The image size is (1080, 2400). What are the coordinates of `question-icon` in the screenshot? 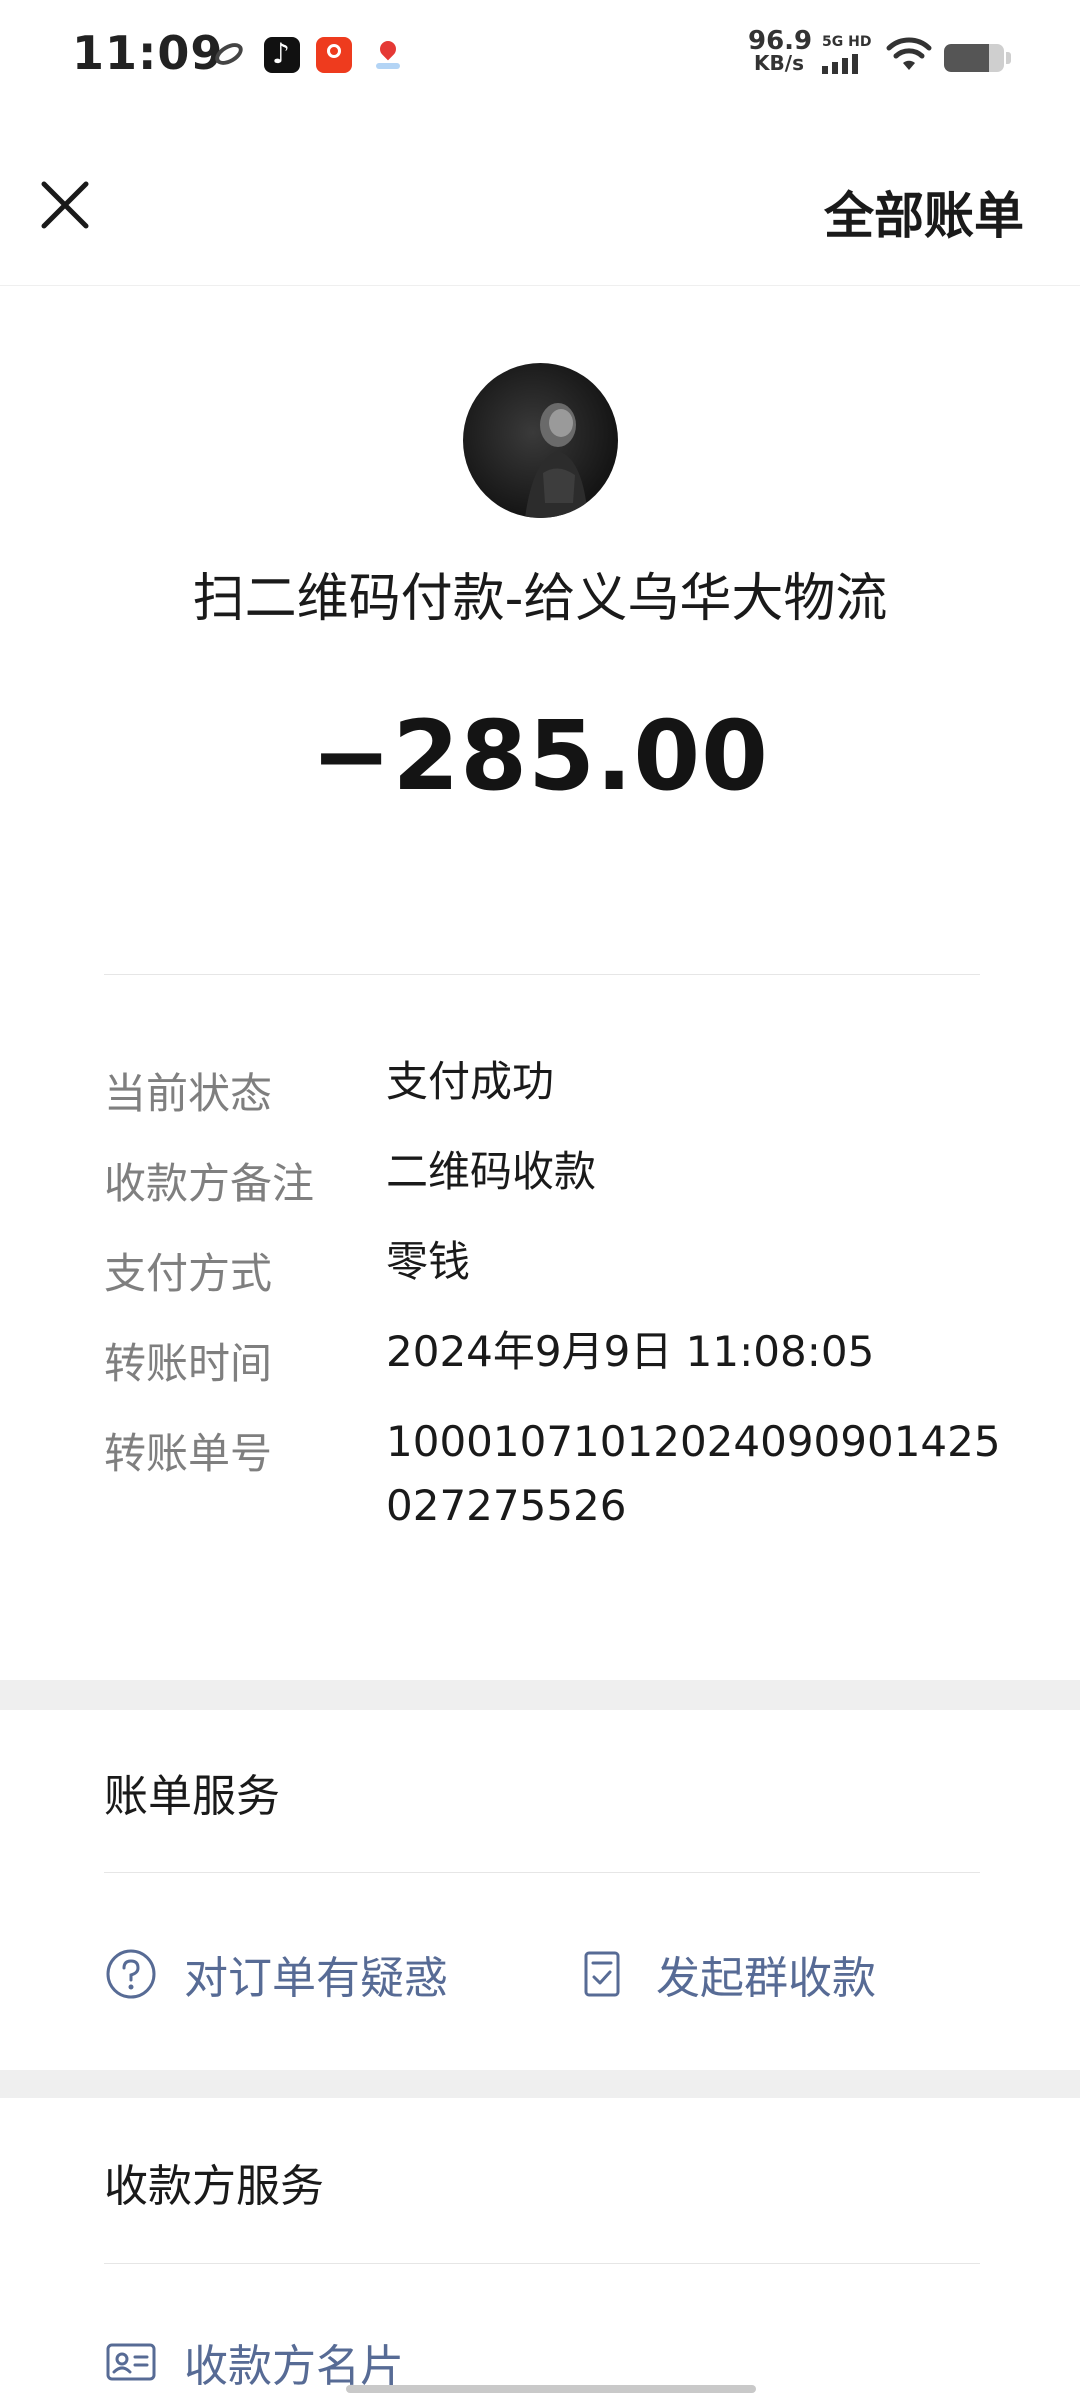 It's located at (131, 1974).